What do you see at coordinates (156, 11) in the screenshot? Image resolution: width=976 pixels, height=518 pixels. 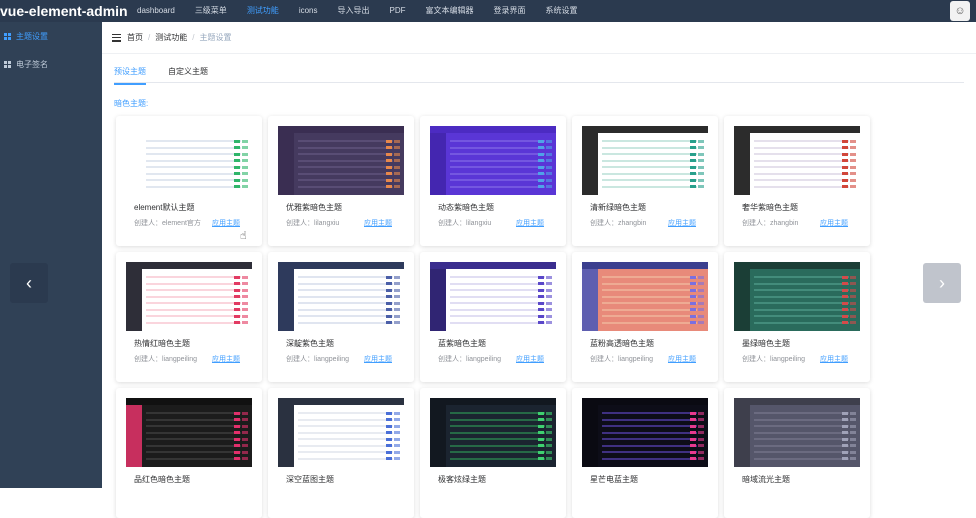 I see `top-nav-item: dashboard` at bounding box center [156, 11].